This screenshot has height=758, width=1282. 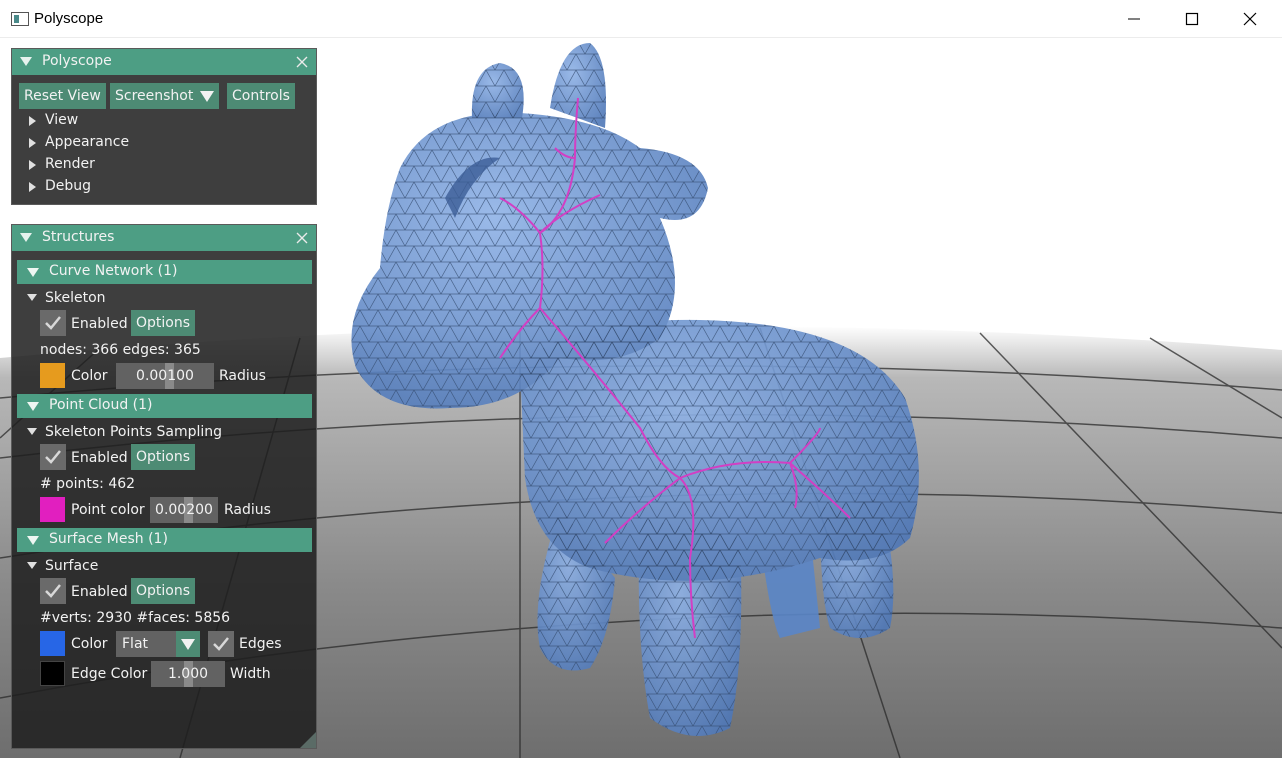 What do you see at coordinates (69, 18) in the screenshot?
I see `window-title: Polyscope` at bounding box center [69, 18].